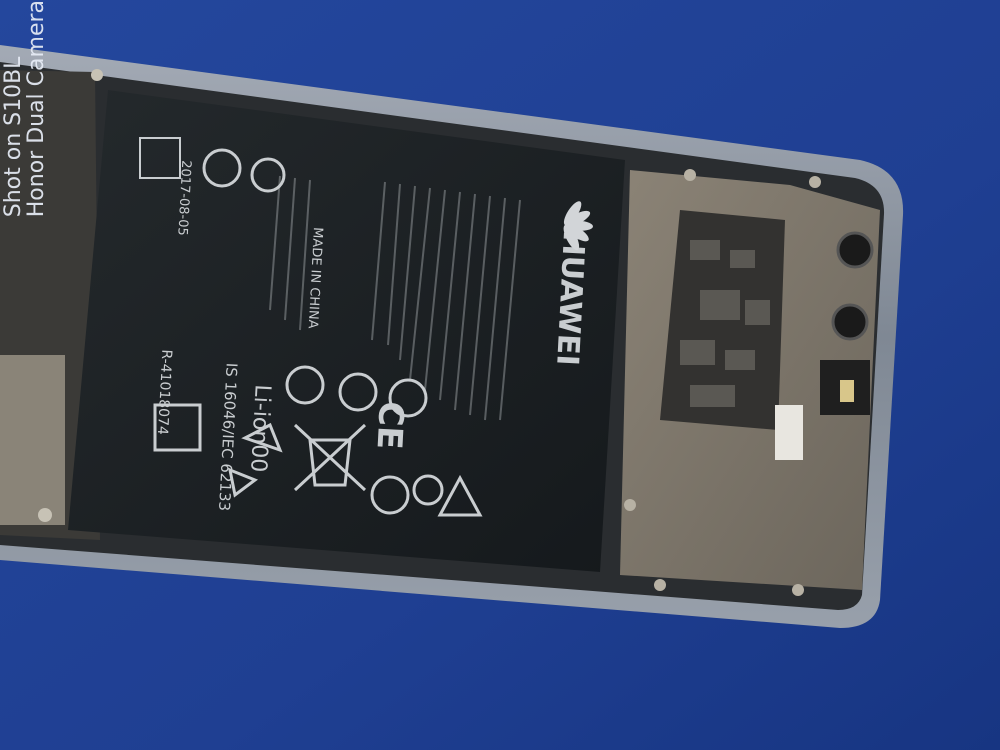 This screenshot has height=750, width=1000. Describe the element at coordinates (32, 440) in the screenshot. I see `speaker-module` at that location.